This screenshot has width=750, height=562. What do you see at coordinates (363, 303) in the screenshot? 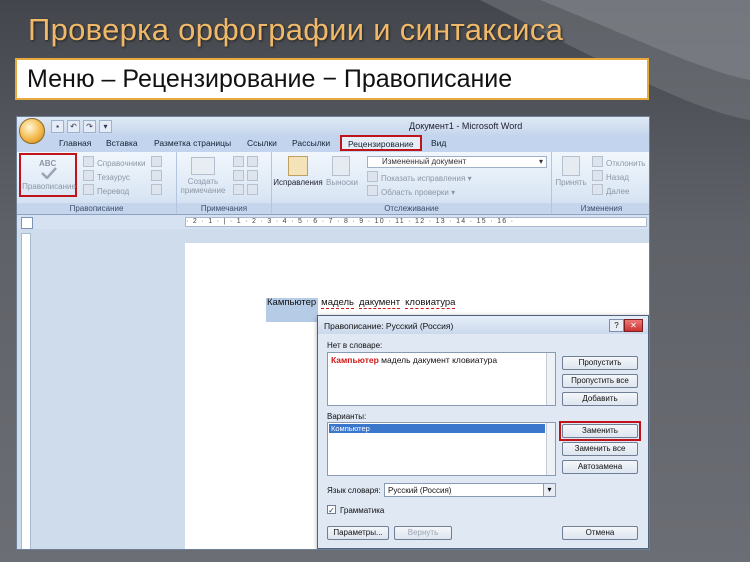
I see `document-text: Кампьютер мадель дакумент кловиатура` at bounding box center [363, 303].